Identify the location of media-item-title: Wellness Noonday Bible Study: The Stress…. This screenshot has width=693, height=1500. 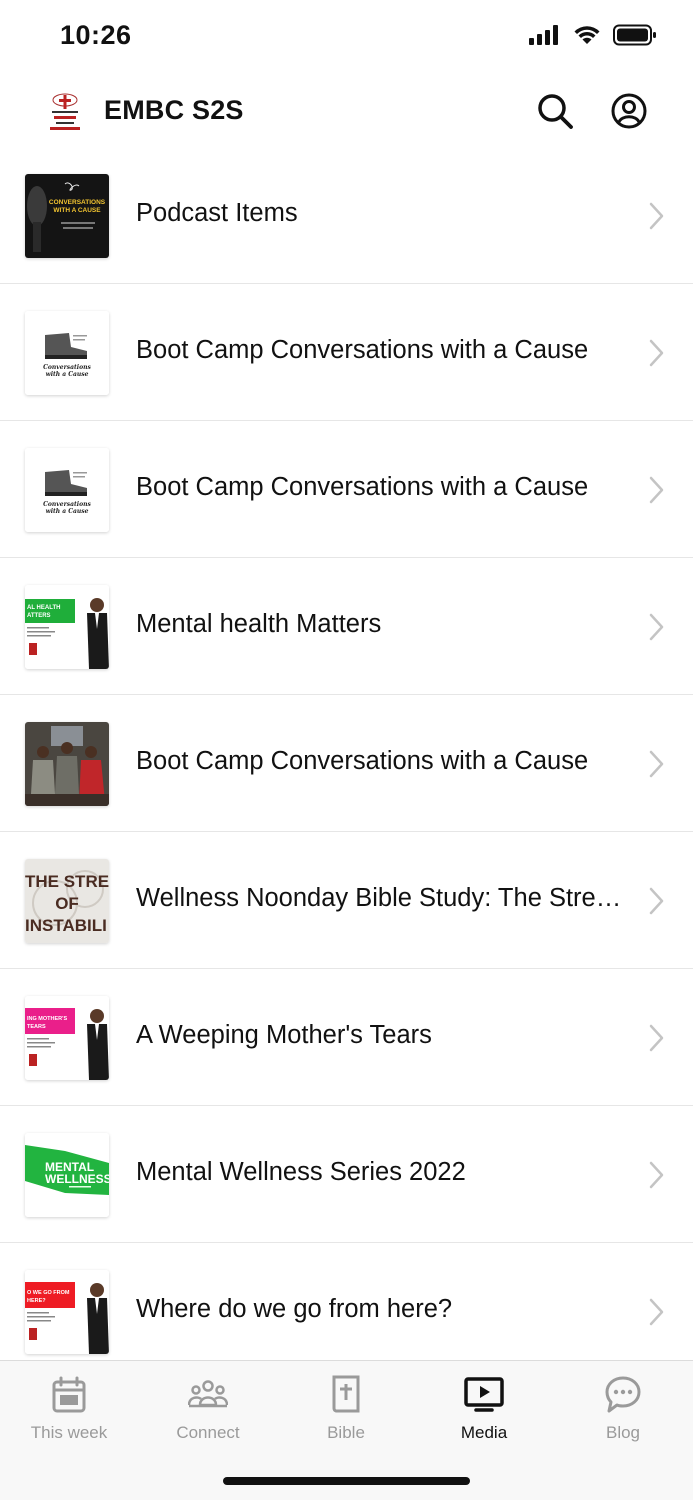
(382, 898).